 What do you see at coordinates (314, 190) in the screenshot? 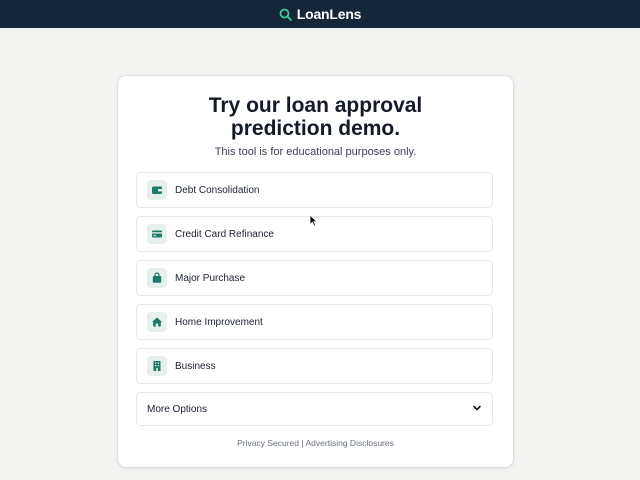
I see `option-debt-consolidation: Debt Consolidation` at bounding box center [314, 190].